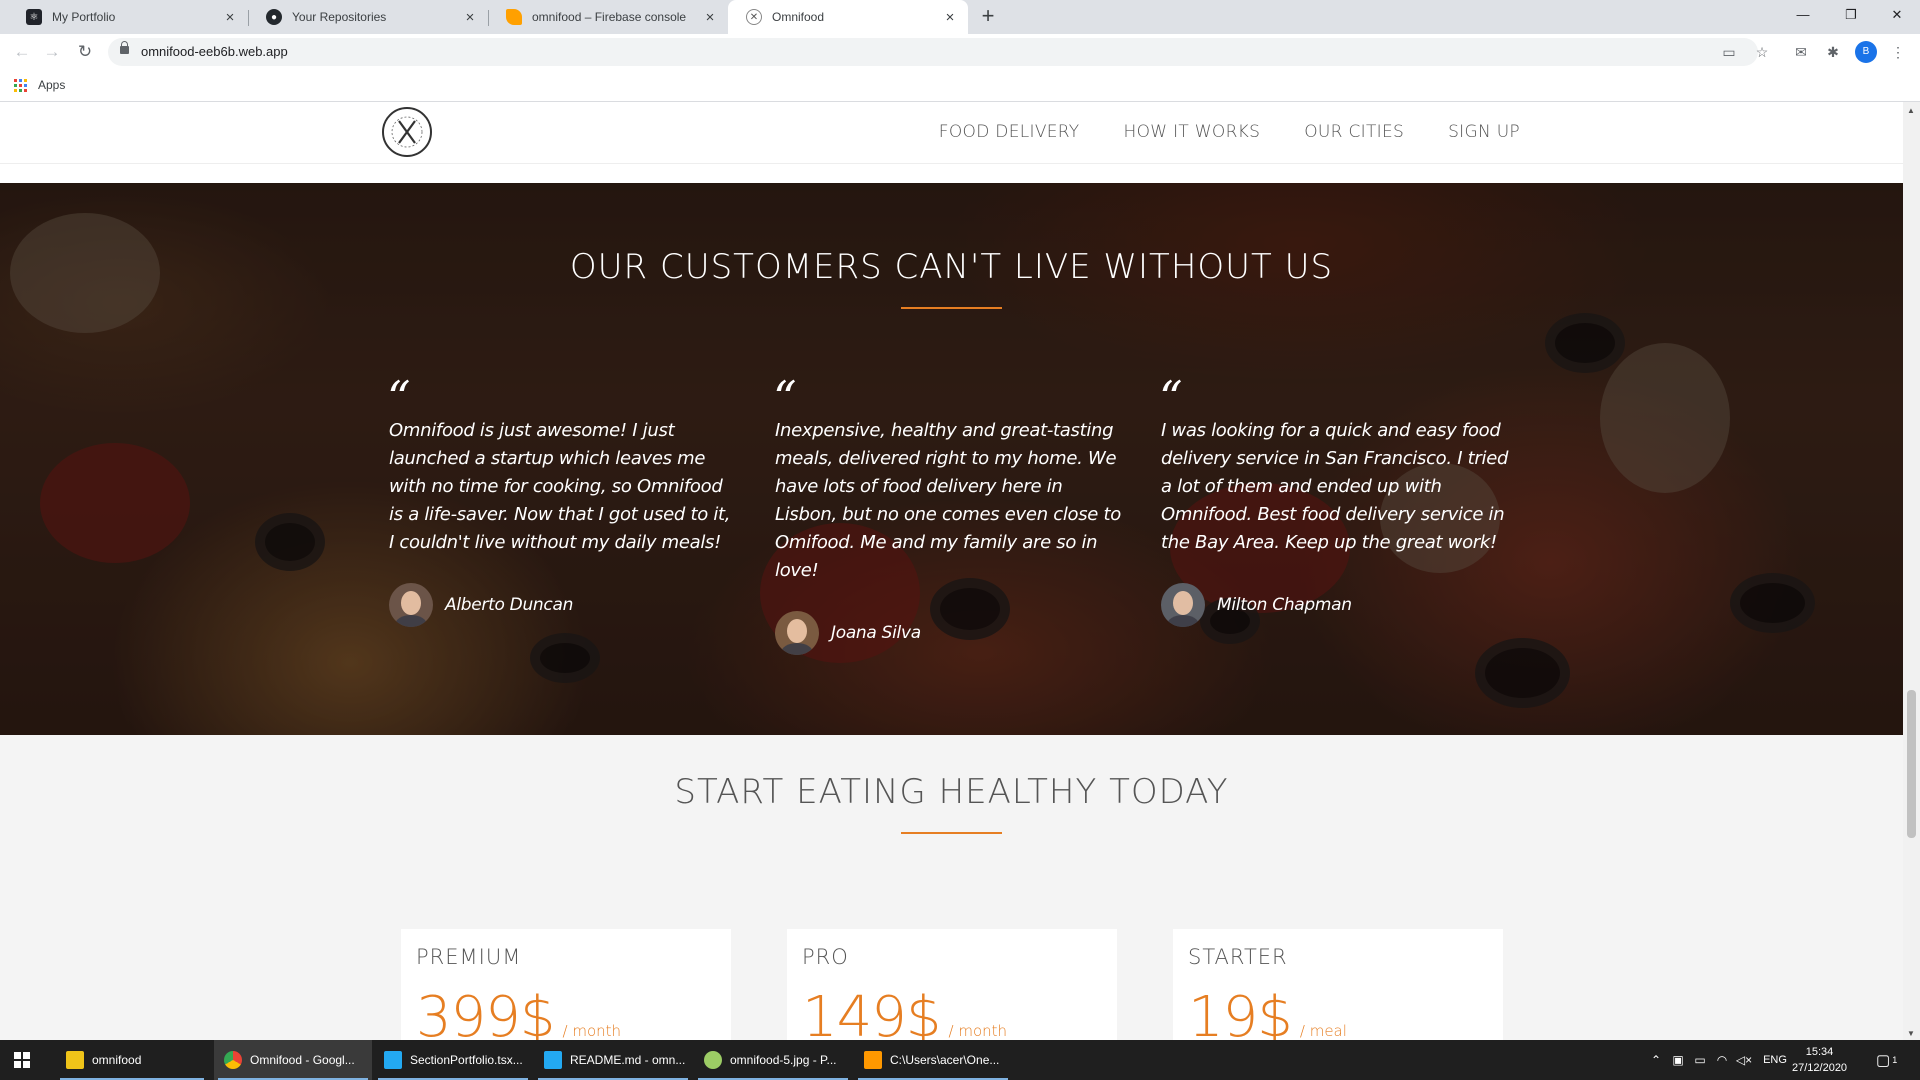 The image size is (1920, 1080). Describe the element at coordinates (1851, 15) in the screenshot. I see `restore-button: ❐` at that location.